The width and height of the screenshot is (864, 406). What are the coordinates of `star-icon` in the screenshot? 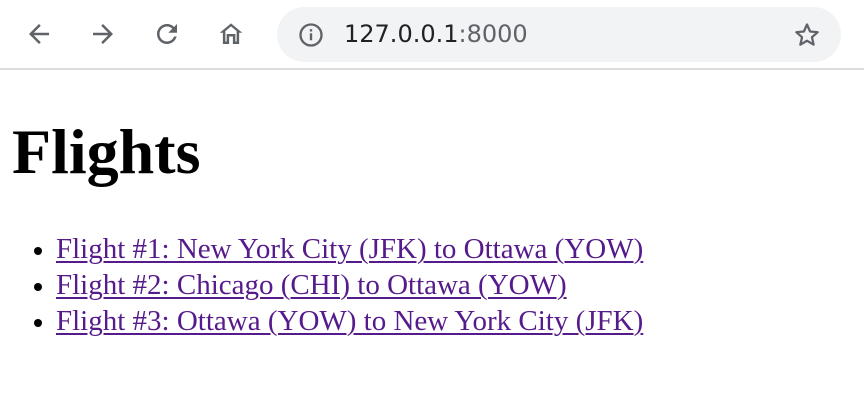 It's located at (807, 34).